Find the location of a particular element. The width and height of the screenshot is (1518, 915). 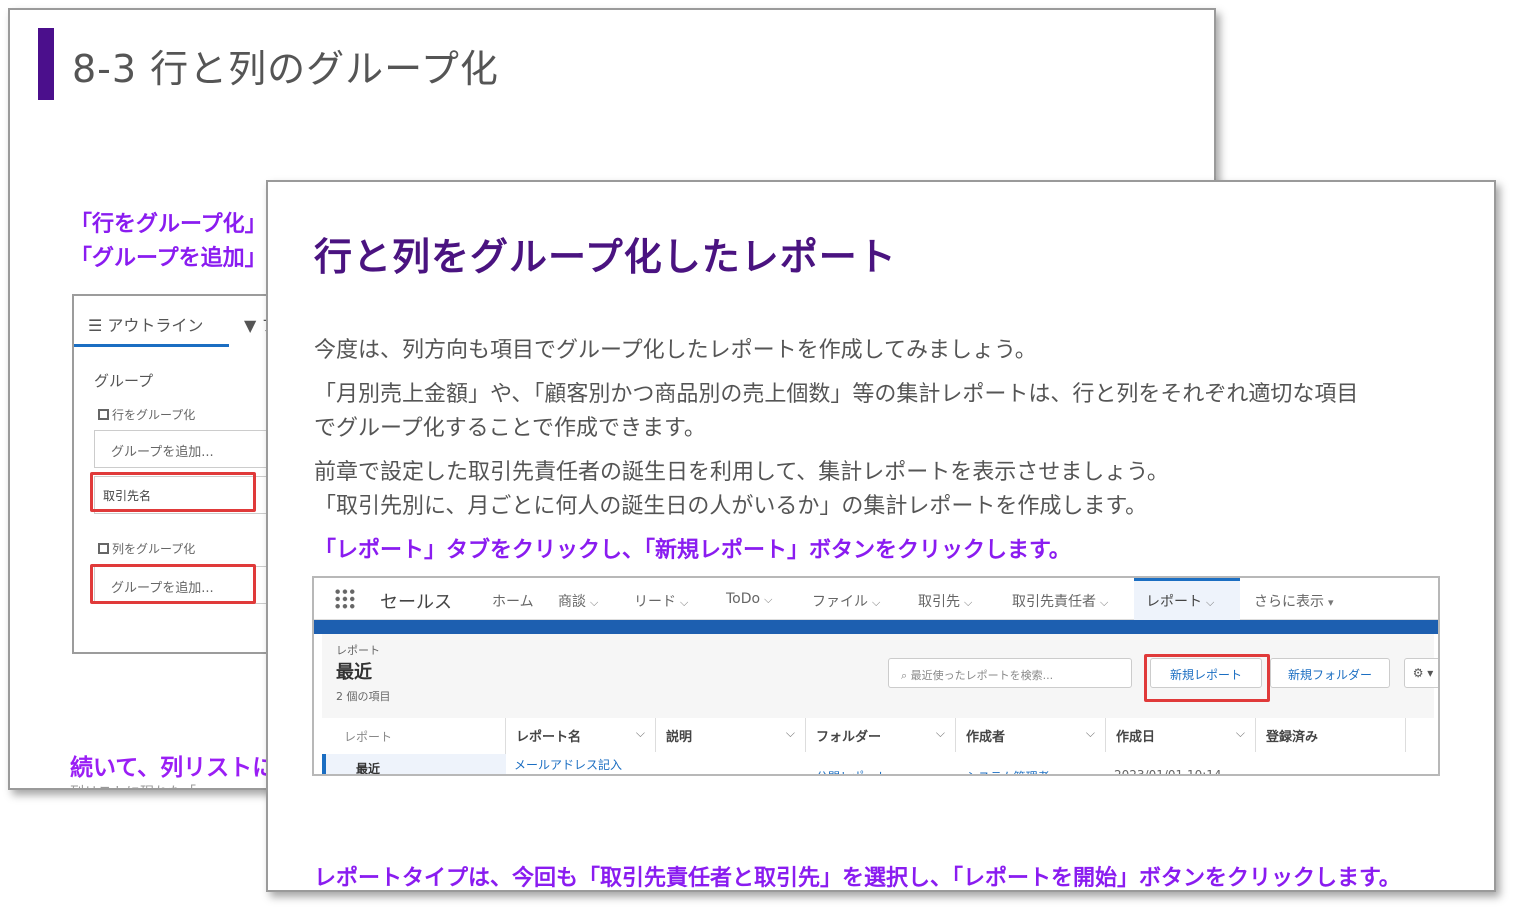

app-launcher-icon is located at coordinates (345, 599).